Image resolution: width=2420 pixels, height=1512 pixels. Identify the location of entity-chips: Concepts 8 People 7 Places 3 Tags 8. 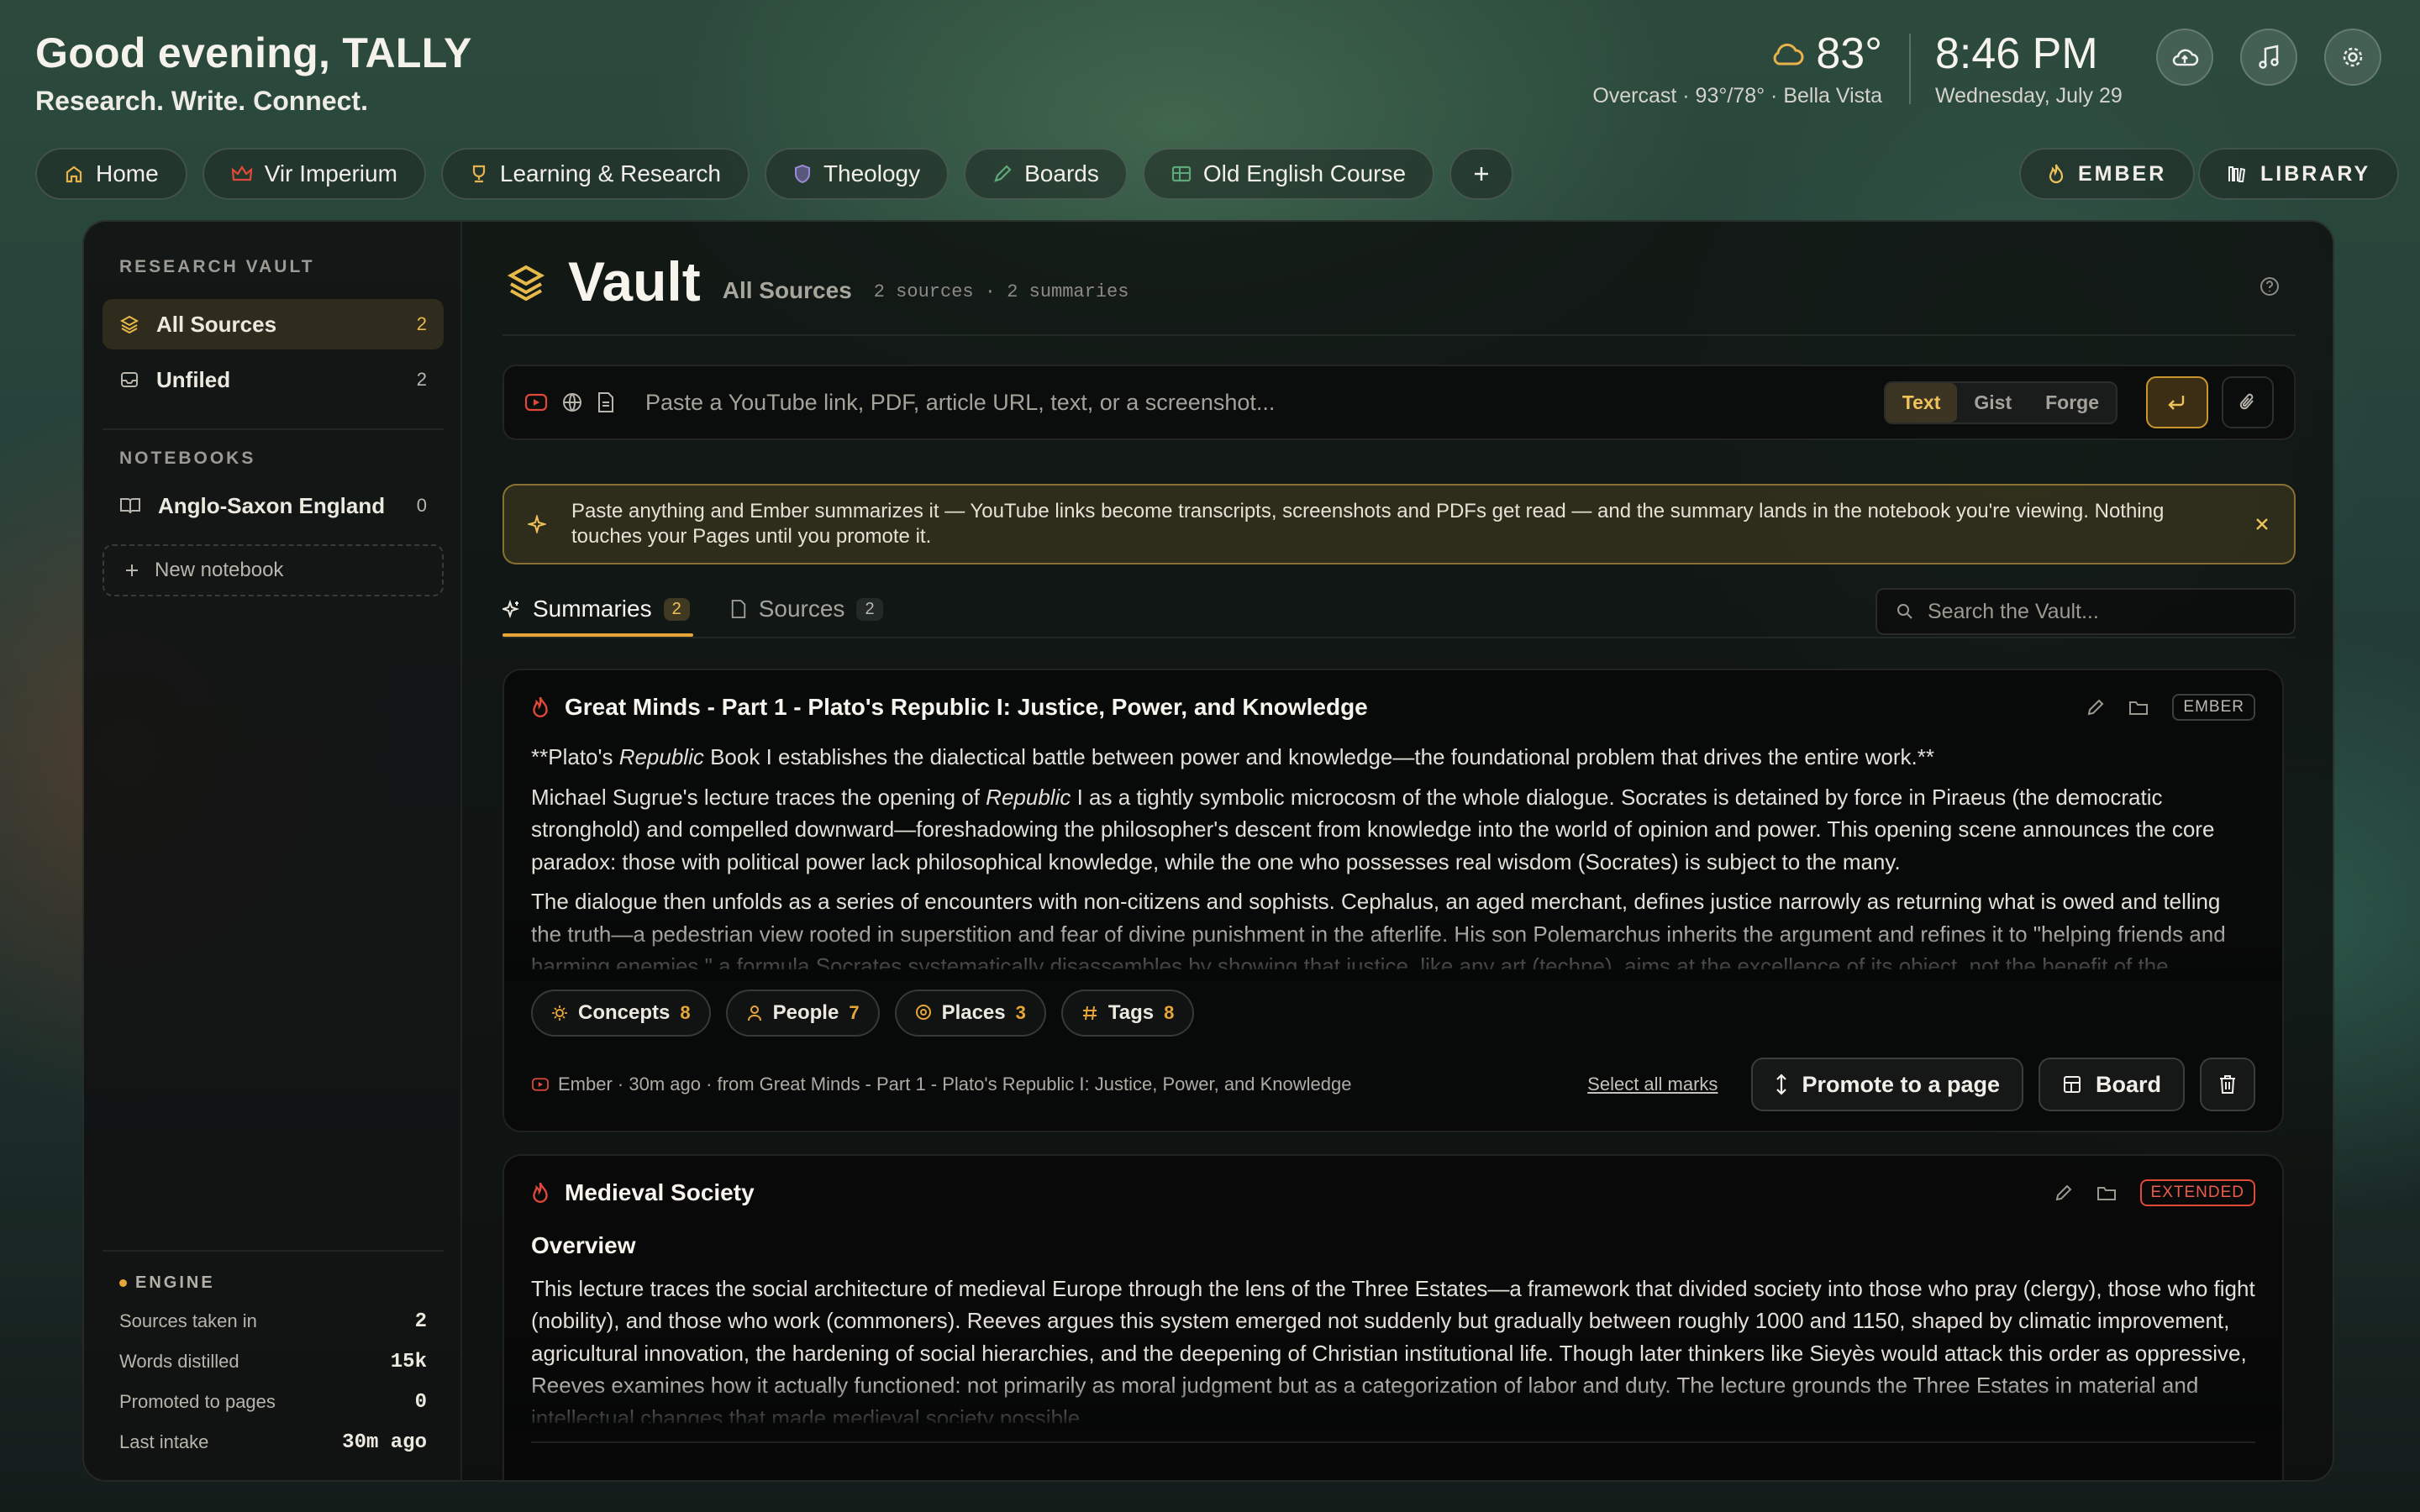
(863, 1013).